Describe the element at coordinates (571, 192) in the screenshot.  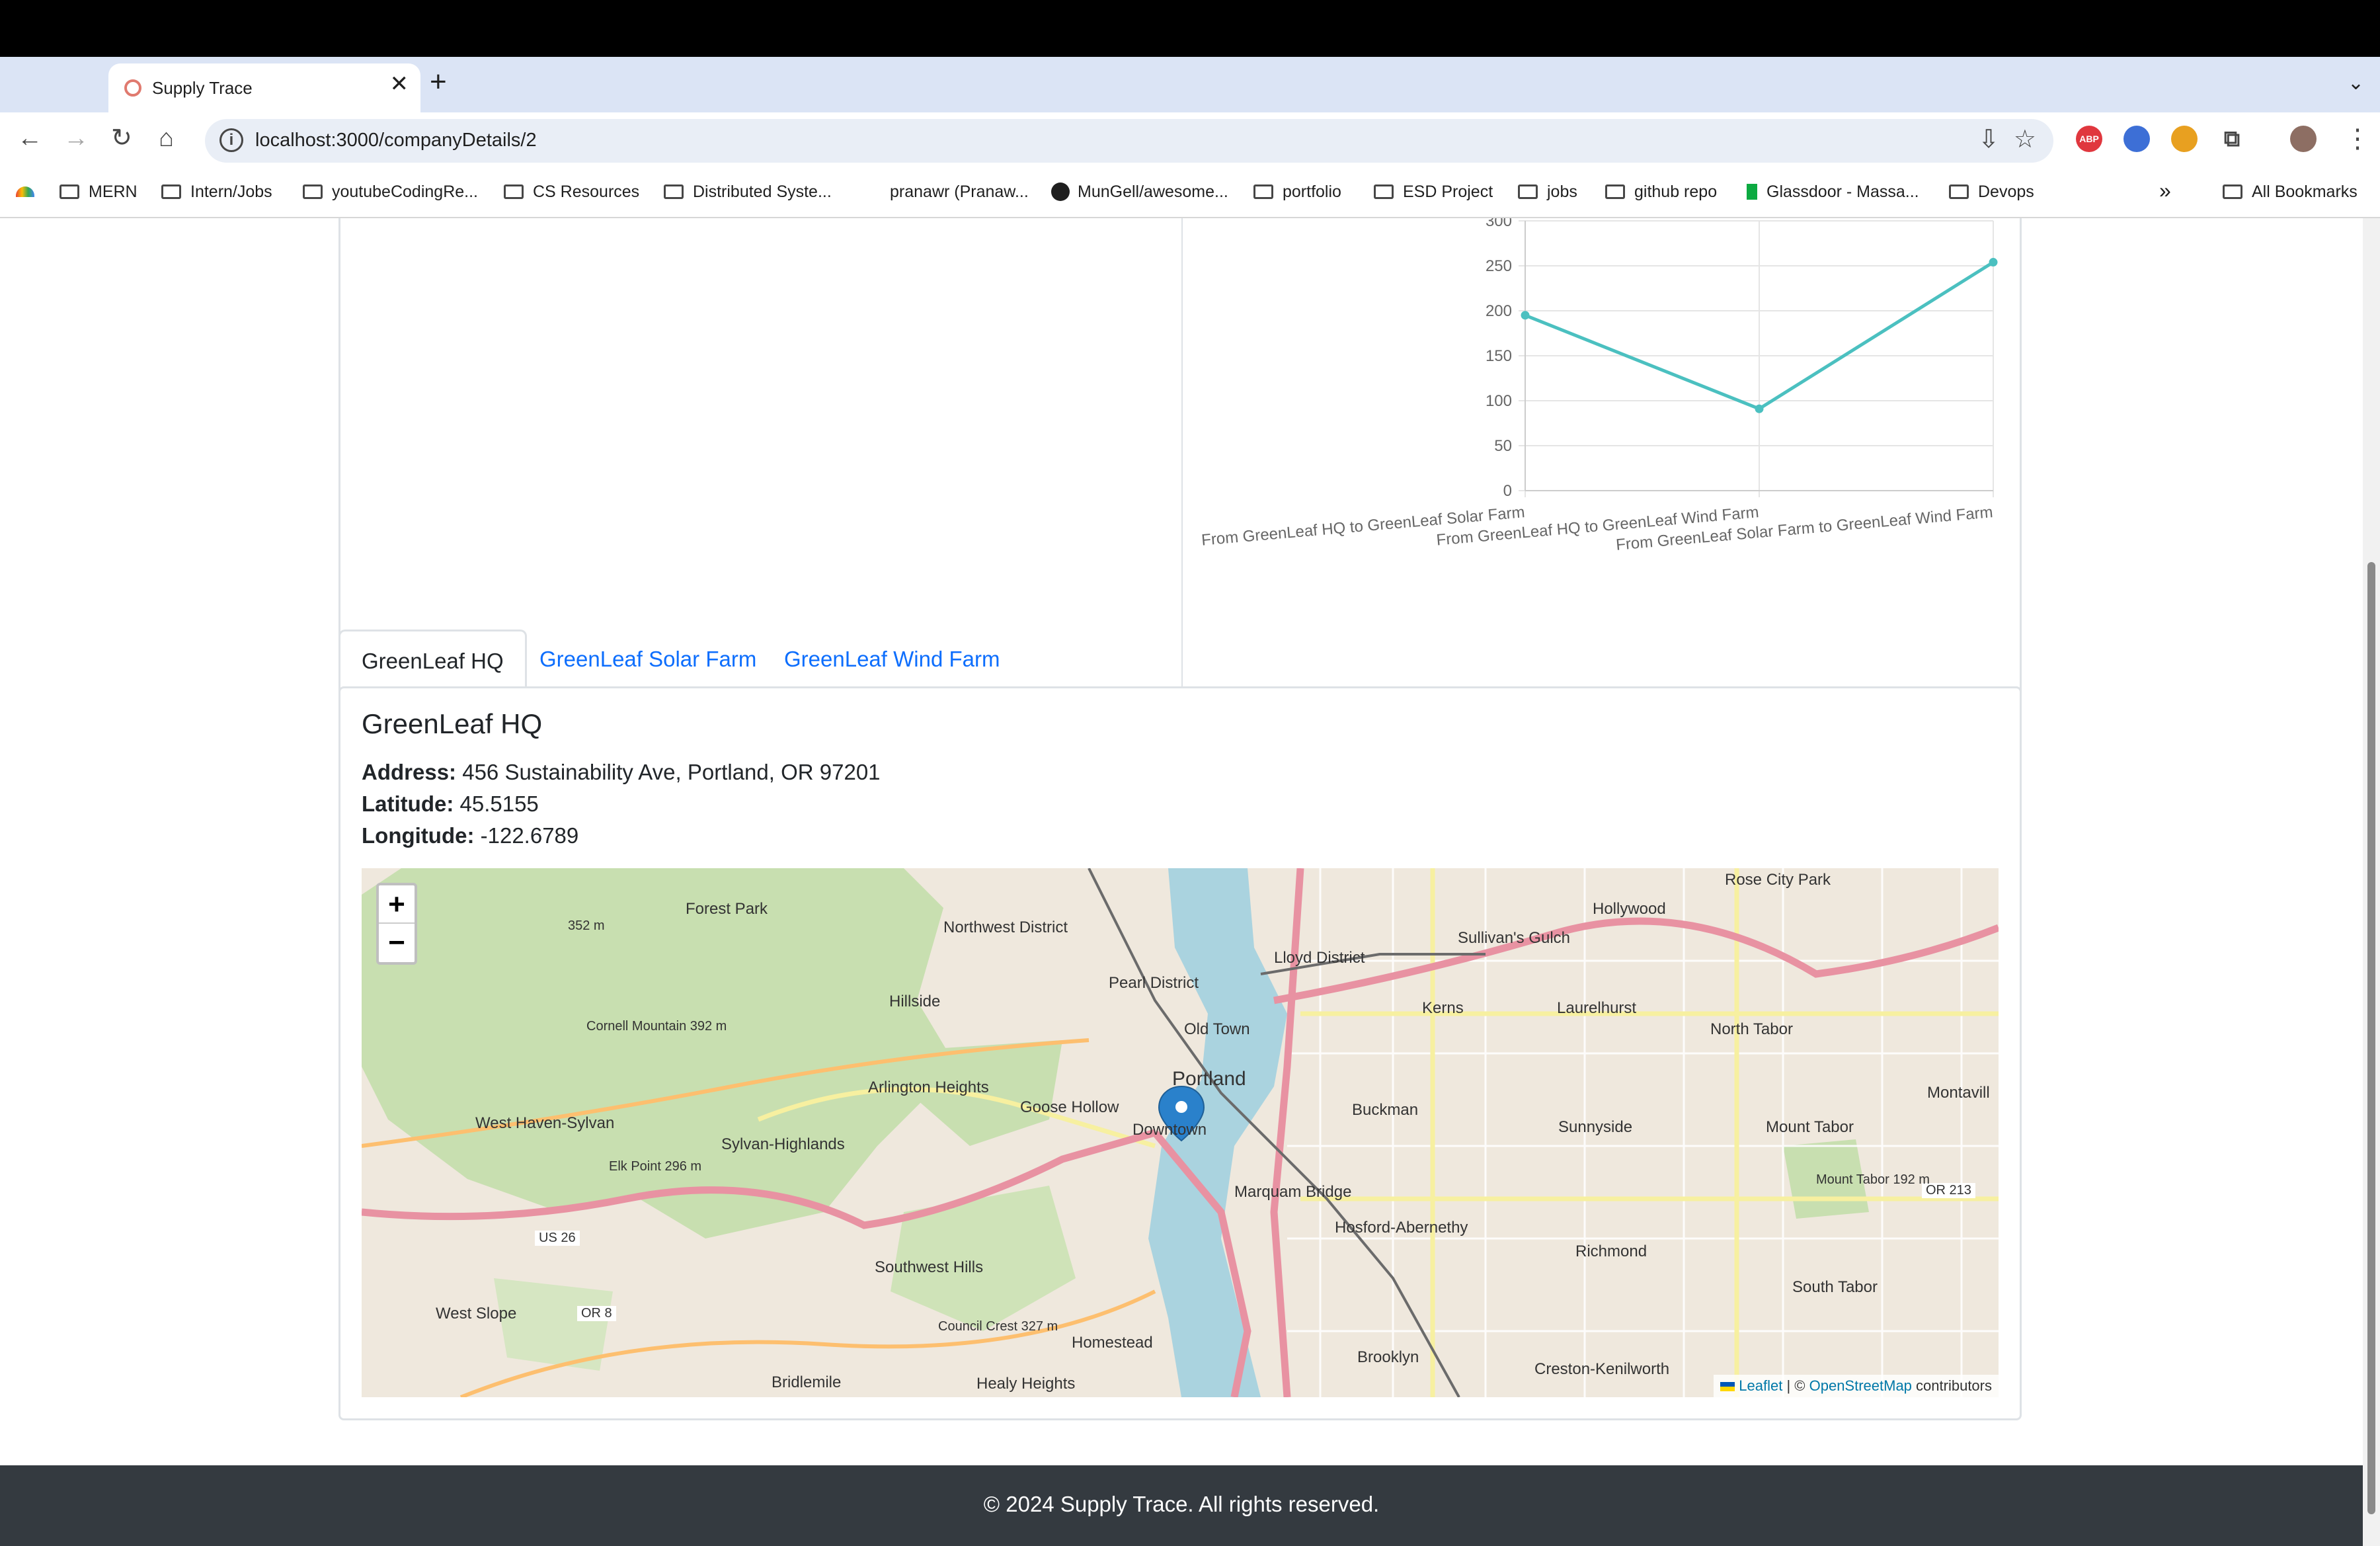
I see `bookmark-folder: CS Resources` at that location.